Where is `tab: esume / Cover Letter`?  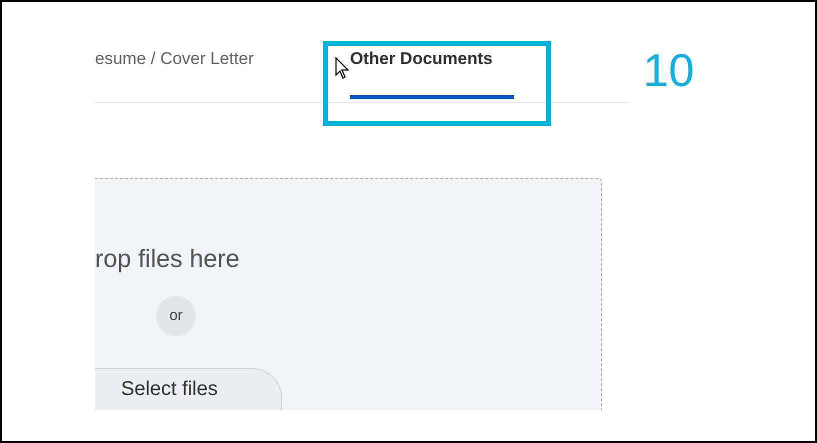
tab: esume / Cover Letter is located at coordinates (222, 73).